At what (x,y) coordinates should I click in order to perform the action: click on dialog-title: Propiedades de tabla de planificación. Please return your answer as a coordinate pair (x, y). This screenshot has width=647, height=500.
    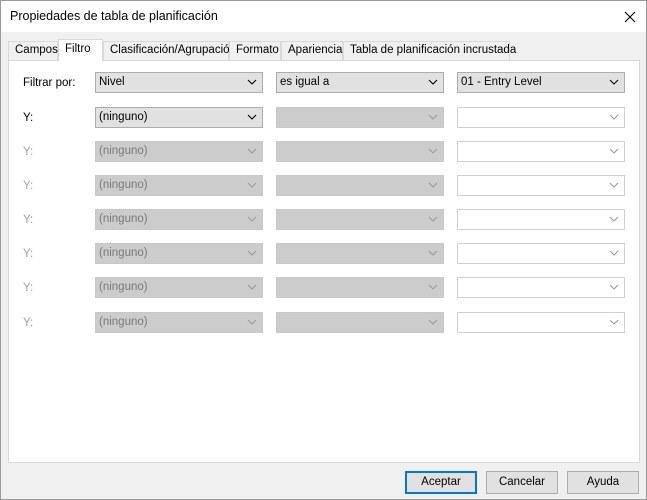
    Looking at the image, I should click on (114, 16).